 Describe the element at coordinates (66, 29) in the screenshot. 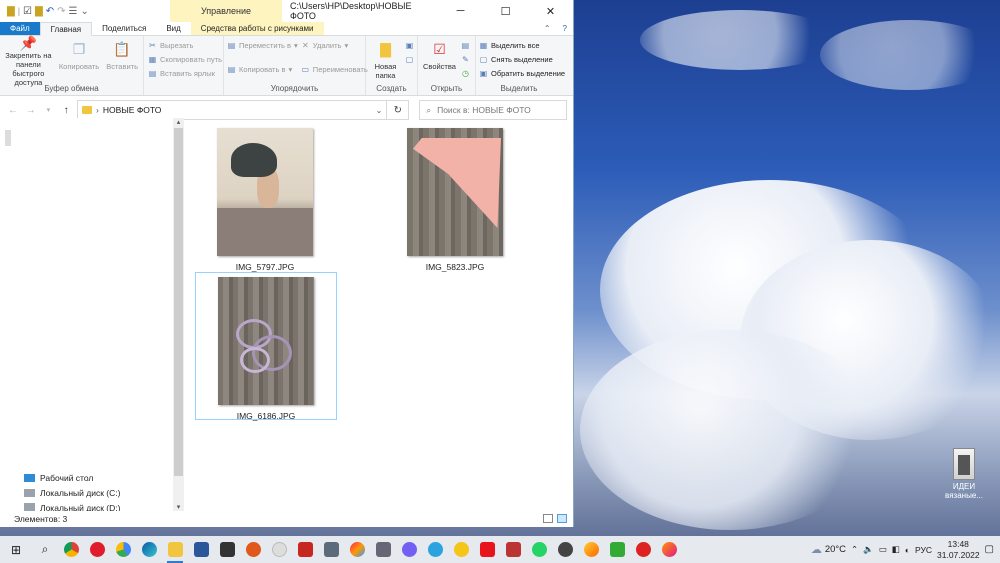

I see `tab-home: Главная` at that location.